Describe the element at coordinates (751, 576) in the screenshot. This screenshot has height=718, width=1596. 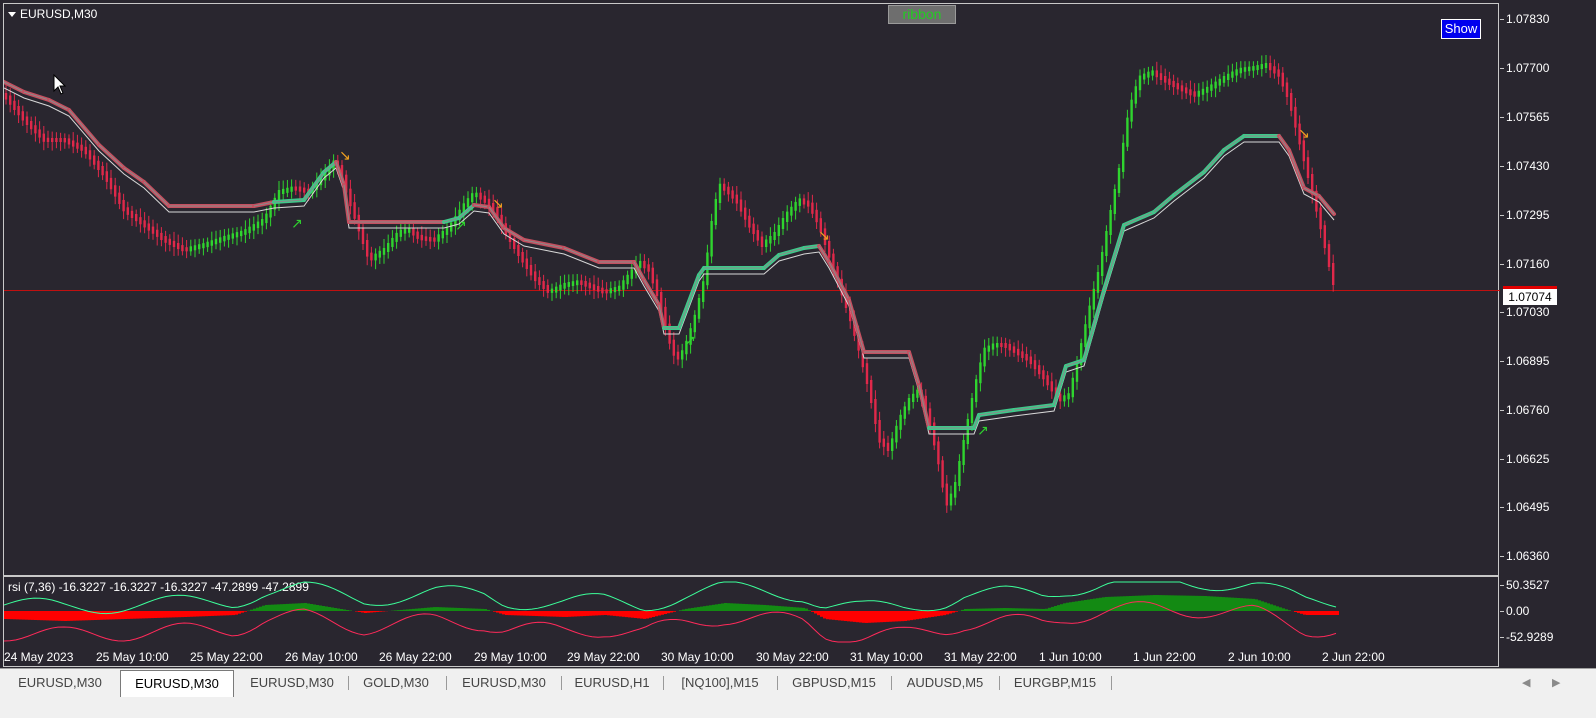
I see `subwindow-separator` at that location.